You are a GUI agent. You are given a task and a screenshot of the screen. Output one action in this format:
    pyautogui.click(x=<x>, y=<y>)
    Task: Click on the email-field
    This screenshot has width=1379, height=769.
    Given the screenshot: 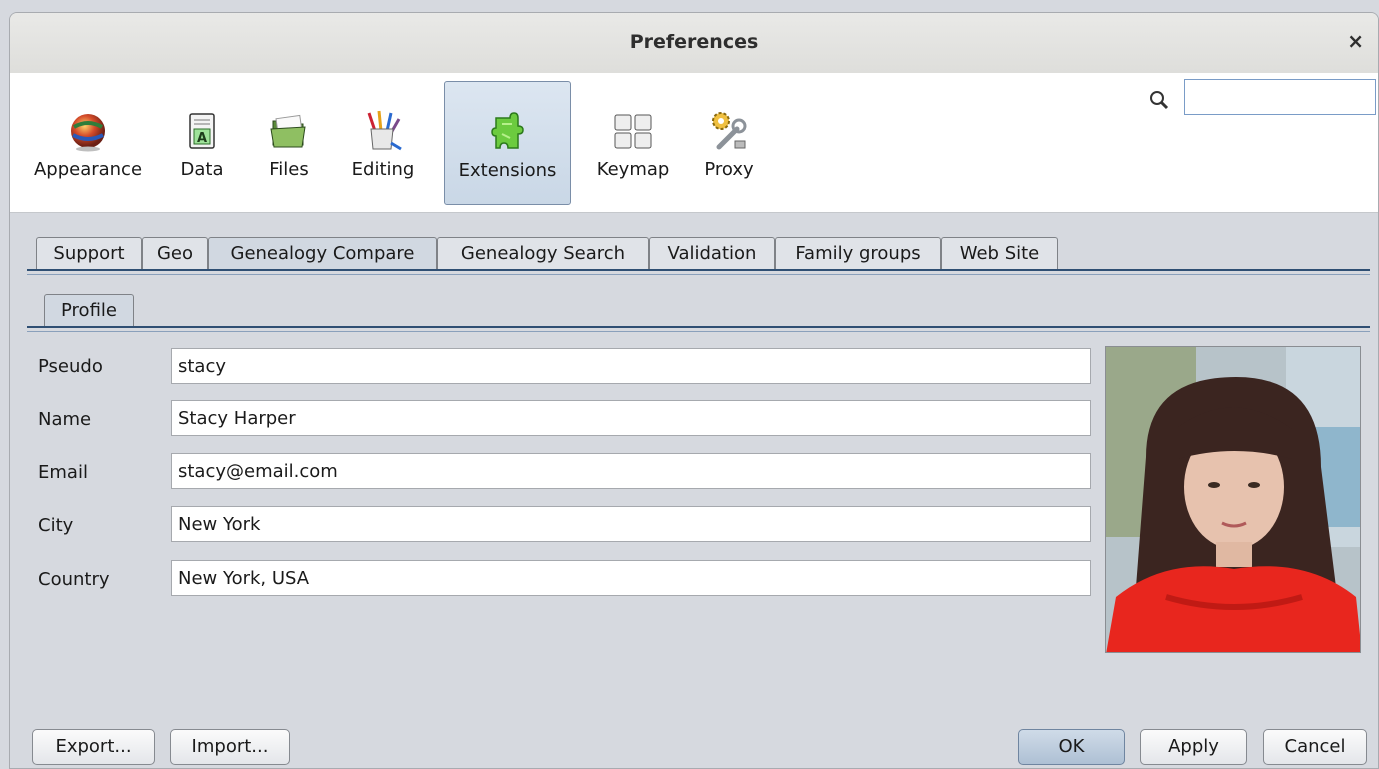 What is the action you would take?
    pyautogui.click(x=631, y=471)
    